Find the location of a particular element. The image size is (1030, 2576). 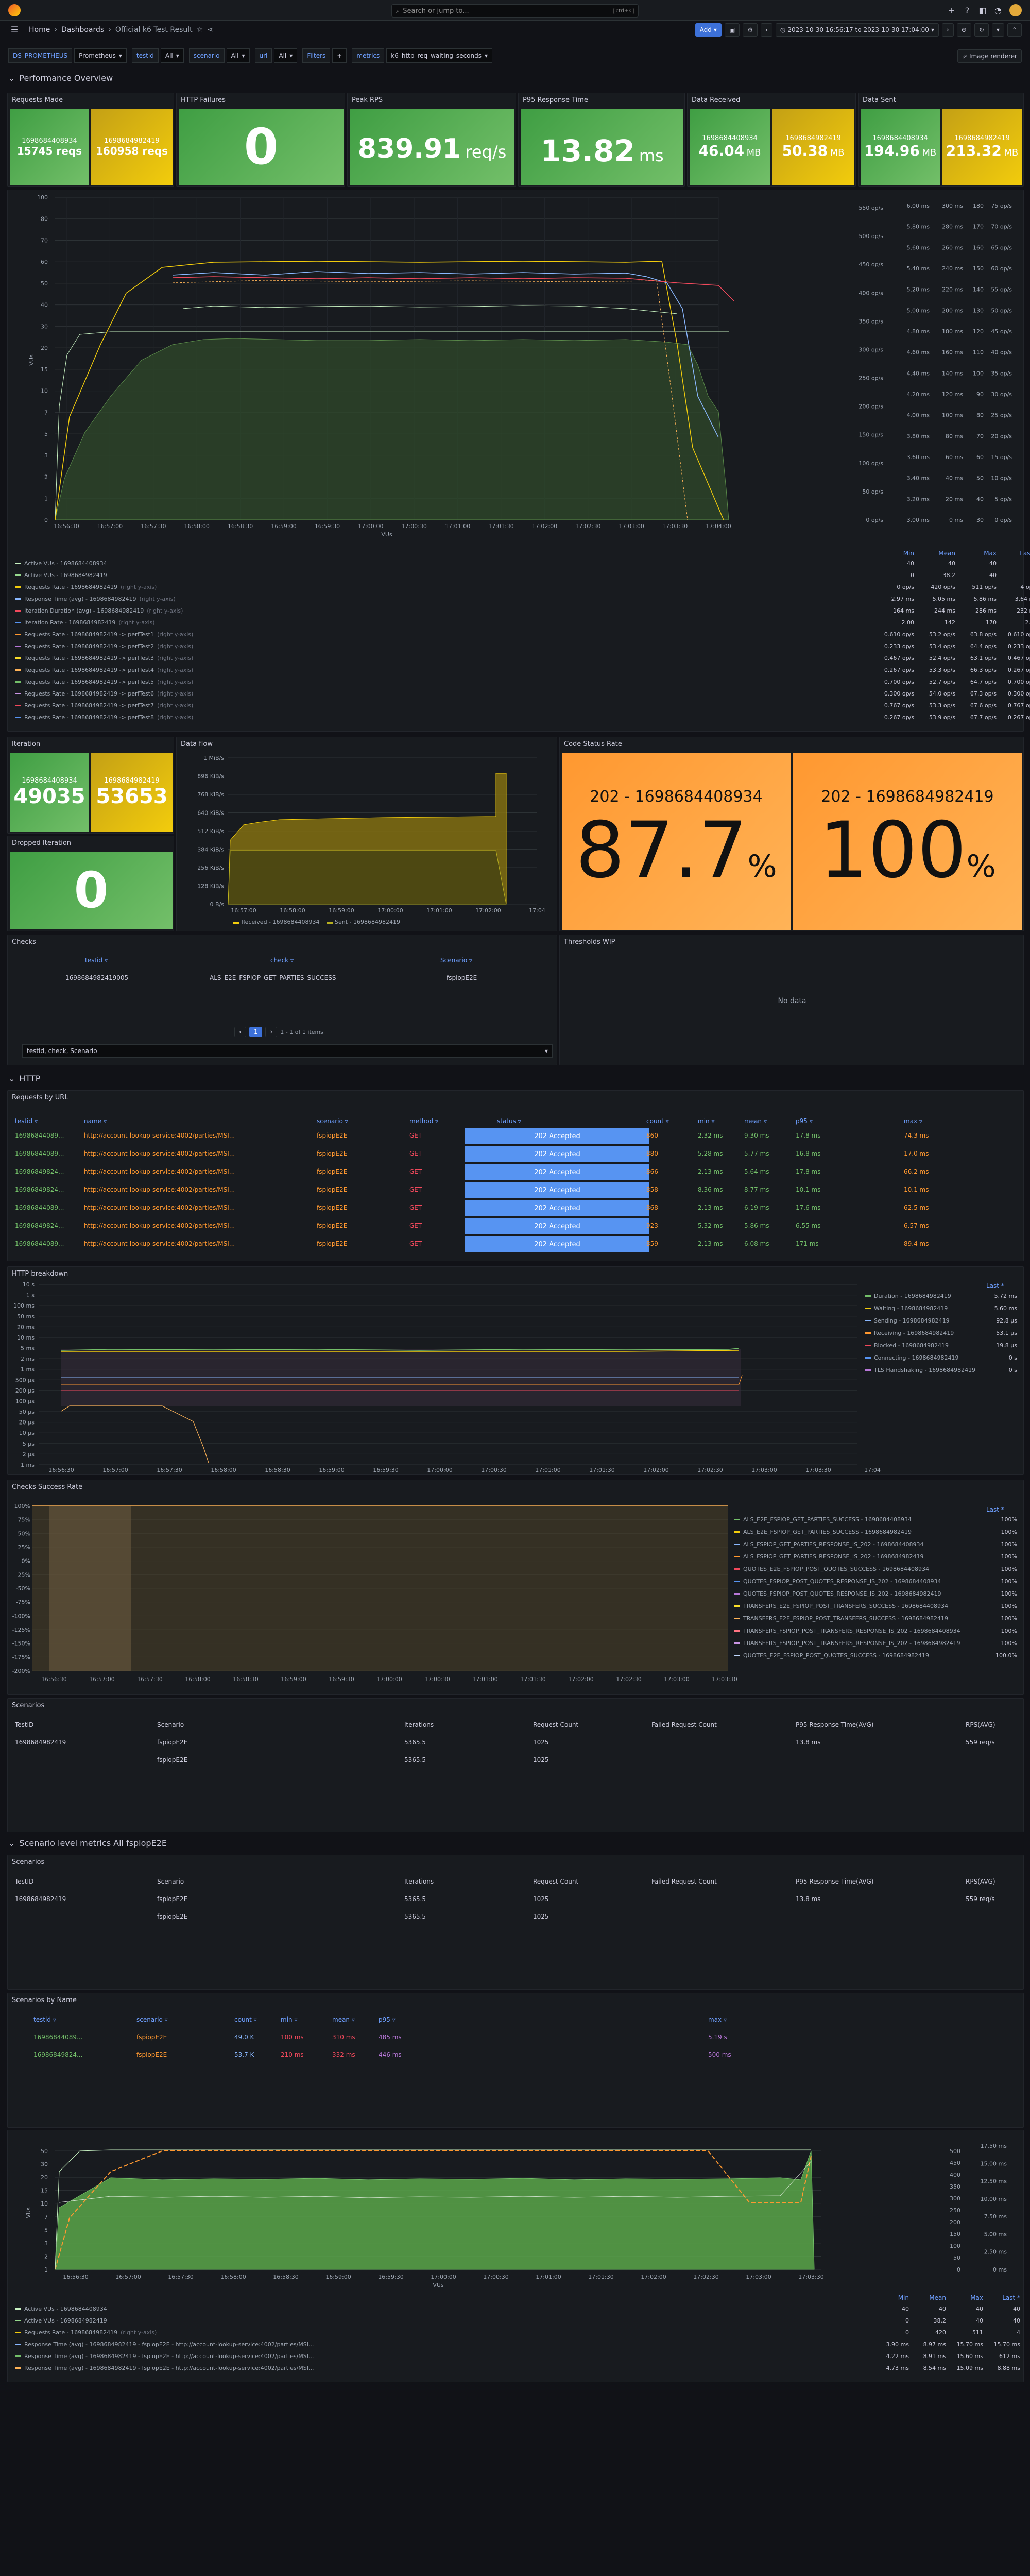

row-scenario-level: ⌄ Scenario level metrics All fspiopE2E is located at coordinates (88, 1843).